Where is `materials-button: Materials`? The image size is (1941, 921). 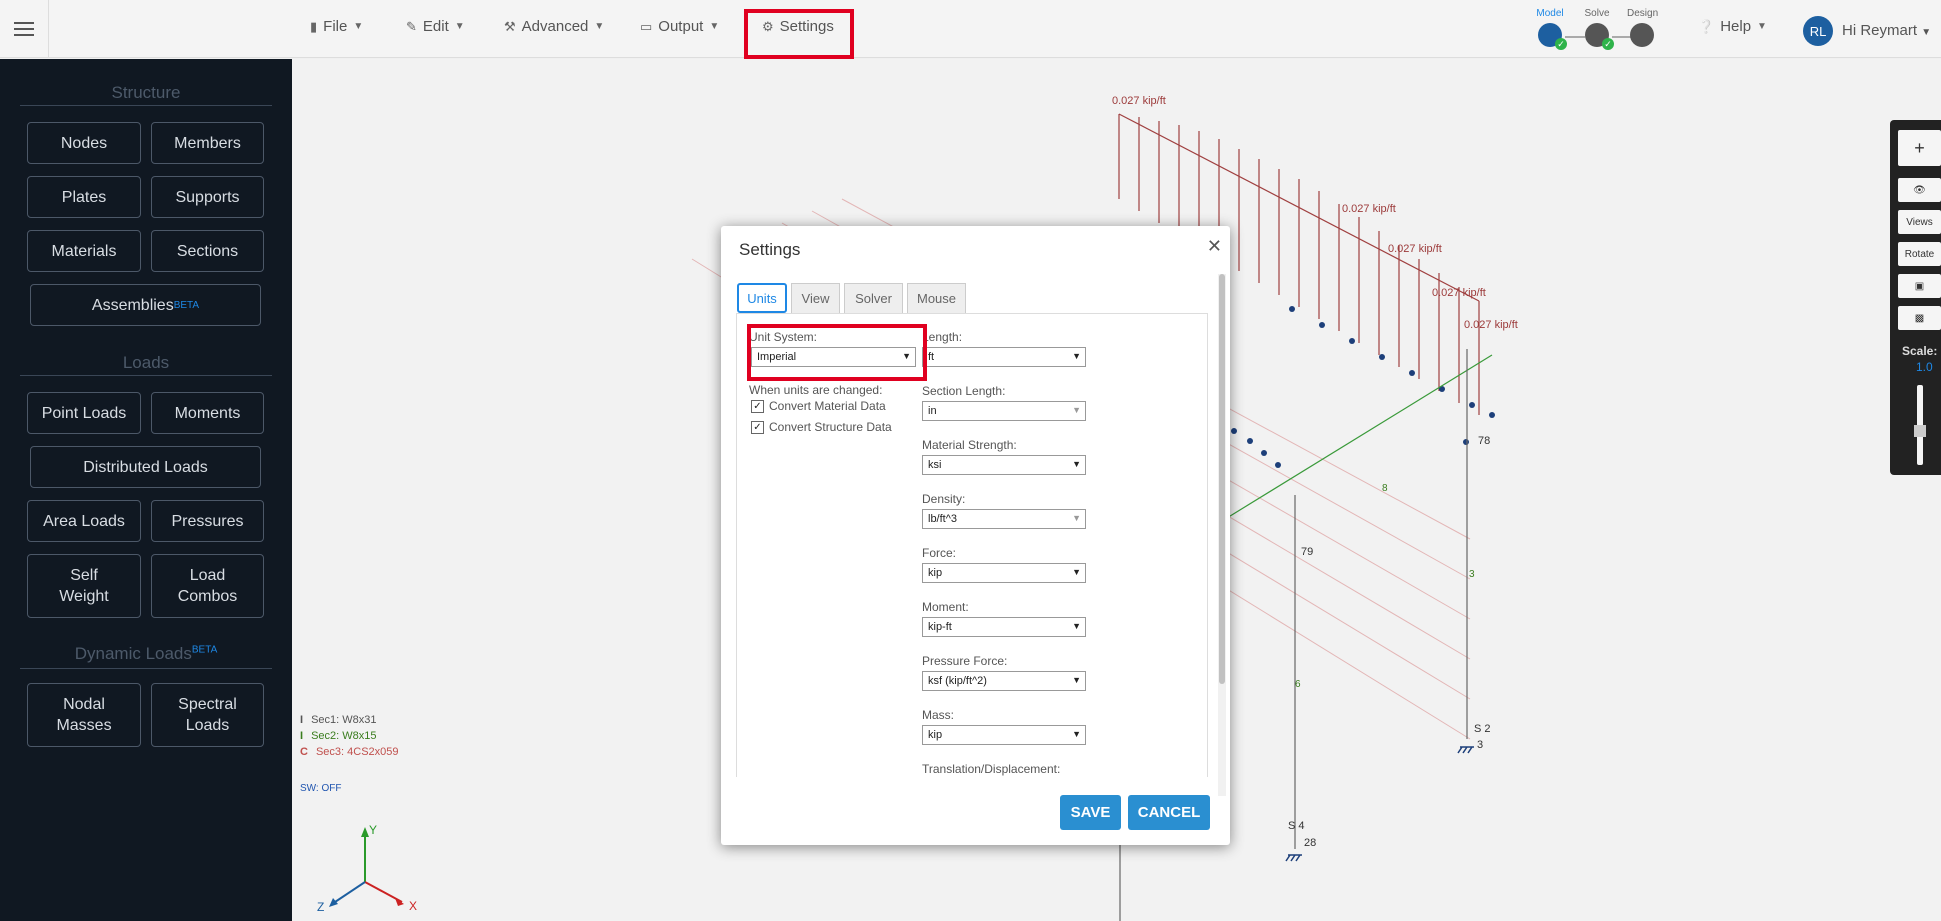 materials-button: Materials is located at coordinates (84, 251).